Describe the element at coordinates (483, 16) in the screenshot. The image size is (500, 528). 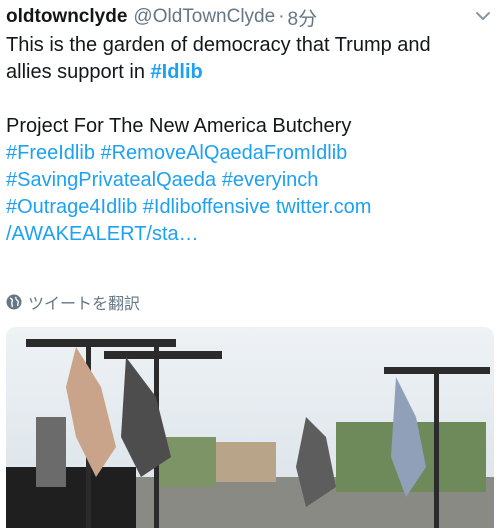
I see `chevron-down-icon` at that location.